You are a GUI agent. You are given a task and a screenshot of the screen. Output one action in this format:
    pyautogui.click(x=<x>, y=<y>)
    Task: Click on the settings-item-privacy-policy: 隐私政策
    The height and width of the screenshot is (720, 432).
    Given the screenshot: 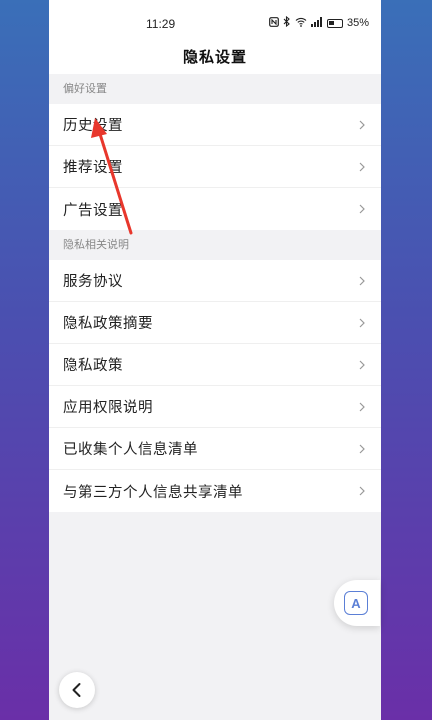 What is the action you would take?
    pyautogui.click(x=215, y=365)
    